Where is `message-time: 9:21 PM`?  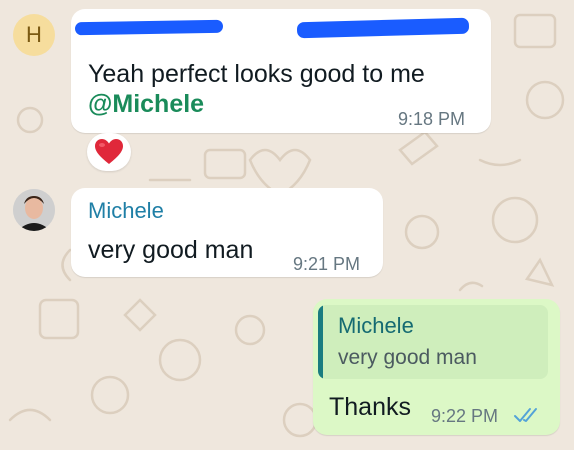 message-time: 9:21 PM is located at coordinates (327, 264).